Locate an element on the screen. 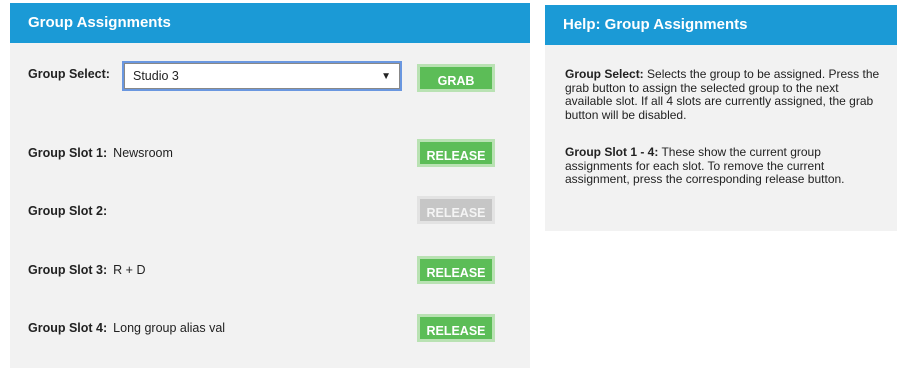  grab-button: GRAB is located at coordinates (456, 78).